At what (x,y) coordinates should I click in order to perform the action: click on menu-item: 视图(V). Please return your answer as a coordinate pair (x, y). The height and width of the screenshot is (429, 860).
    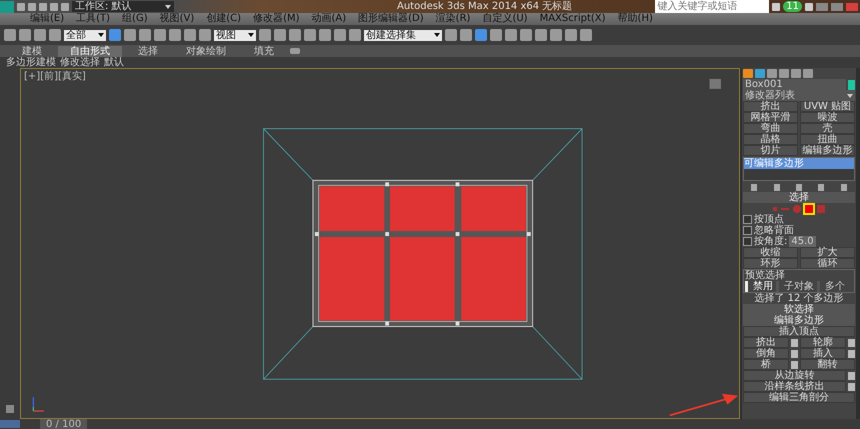
    Looking at the image, I should click on (177, 19).